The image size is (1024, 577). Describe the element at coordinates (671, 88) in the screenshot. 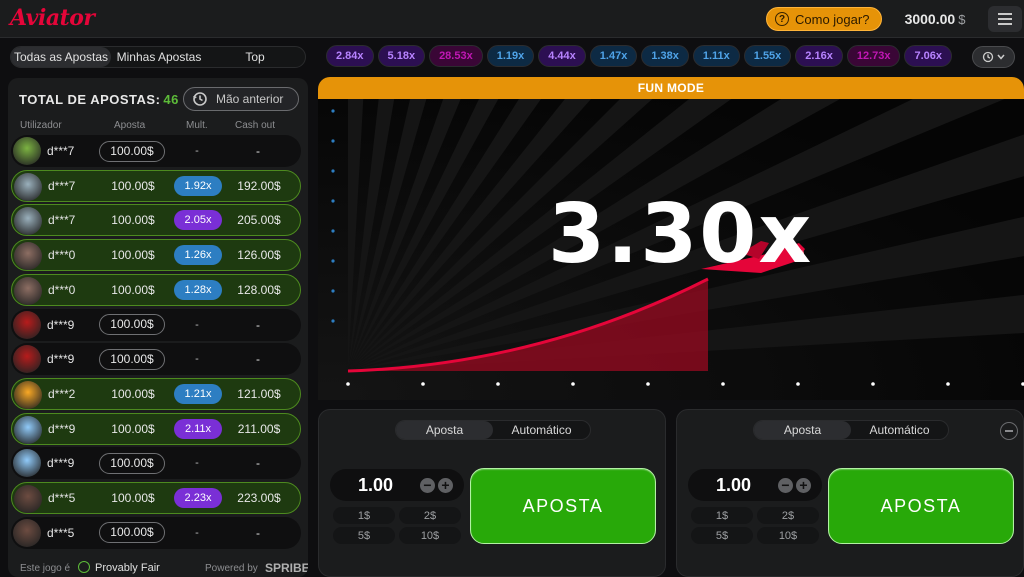

I see `fun-mode-banner: FUN MODE` at that location.